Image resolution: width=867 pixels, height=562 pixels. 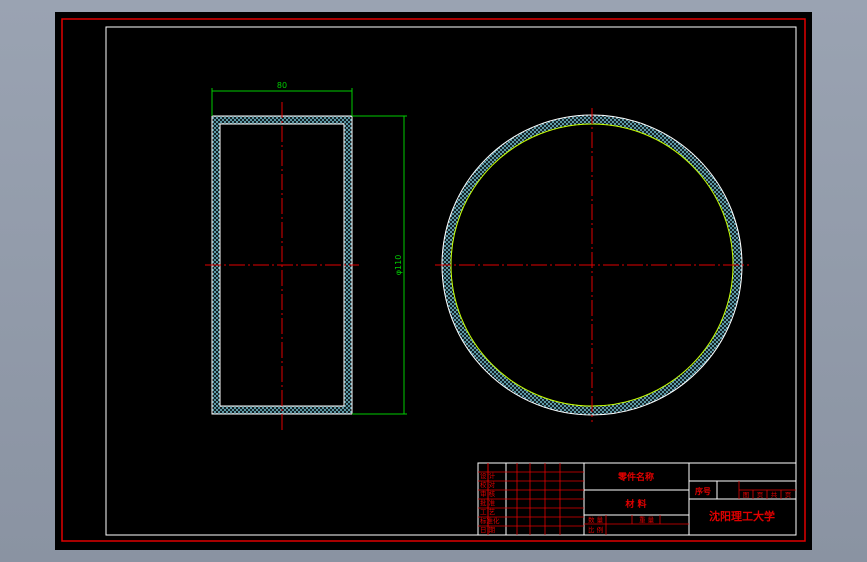 What do you see at coordinates (635, 477) in the screenshot?
I see `tb-part-name: 零件名称` at bounding box center [635, 477].